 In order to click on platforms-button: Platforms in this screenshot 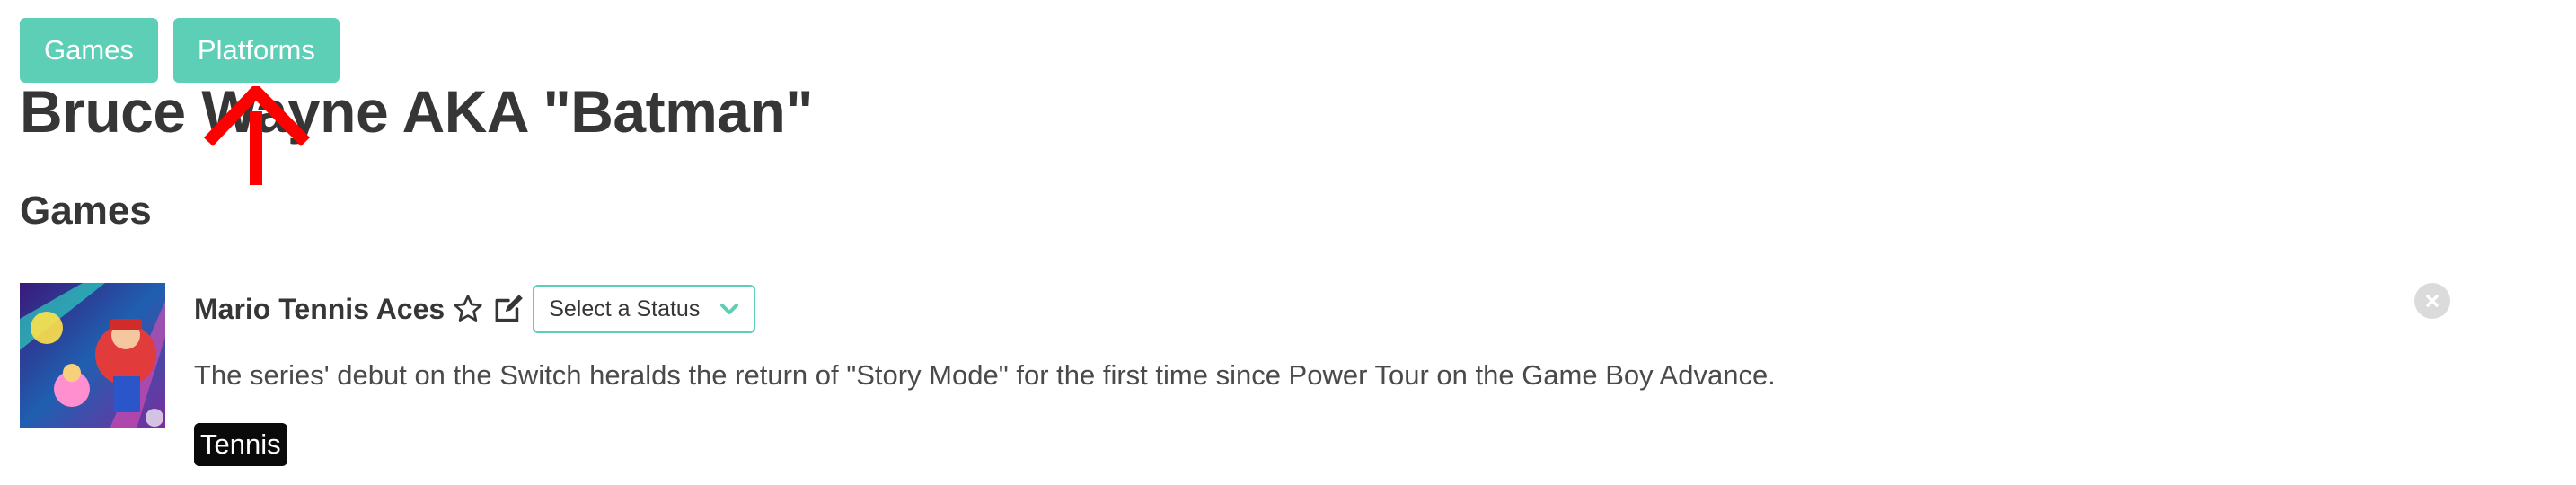, I will do `click(256, 50)`.